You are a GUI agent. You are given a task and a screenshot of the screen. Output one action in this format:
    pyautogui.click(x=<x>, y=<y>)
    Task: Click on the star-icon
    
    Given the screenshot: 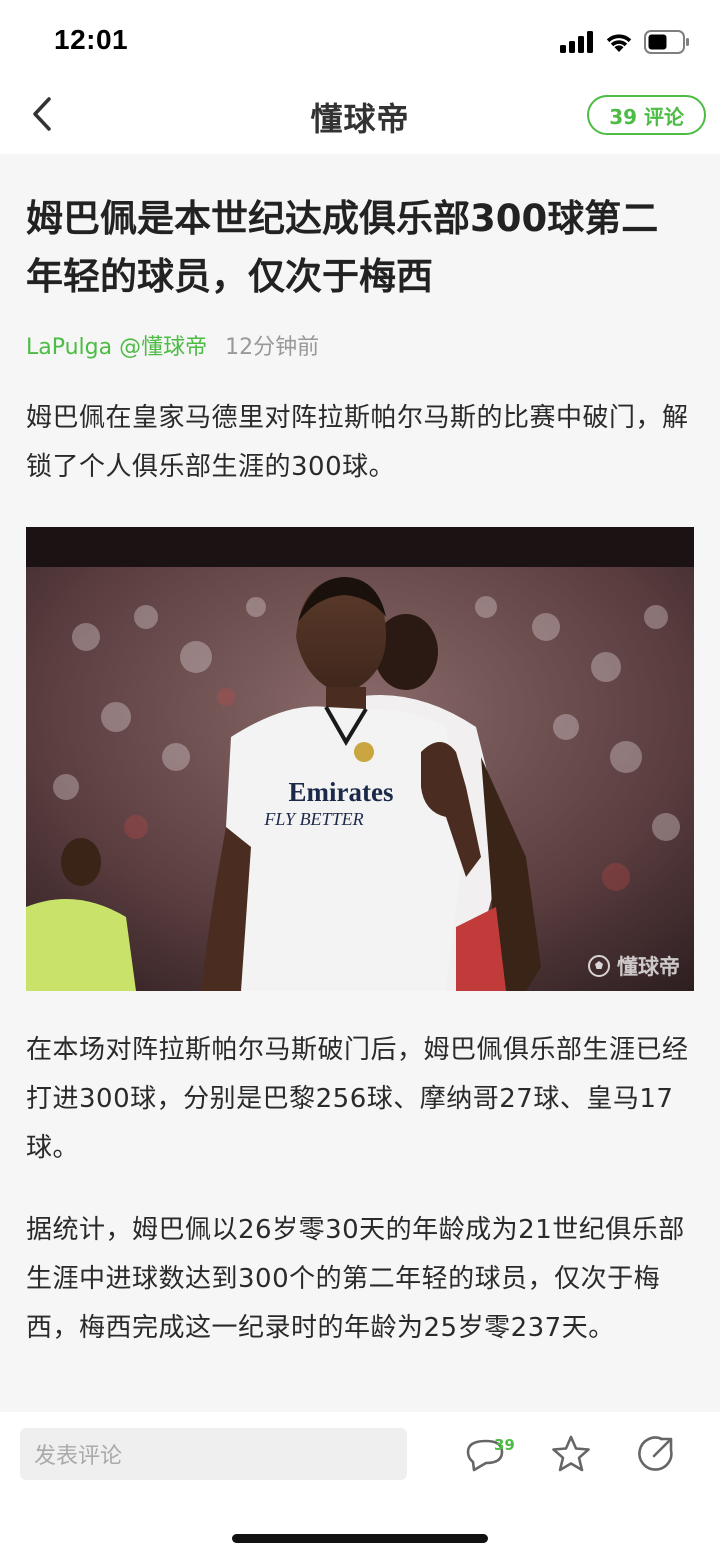 What is the action you would take?
    pyautogui.click(x=571, y=1457)
    